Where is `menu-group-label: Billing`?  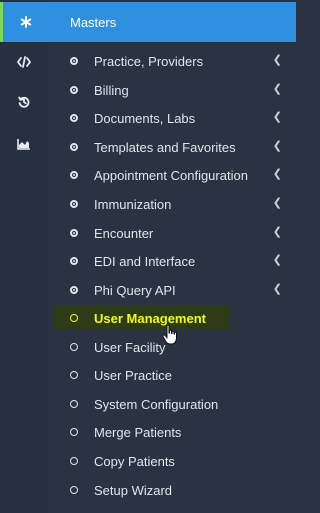
menu-group-label: Billing is located at coordinates (111, 90).